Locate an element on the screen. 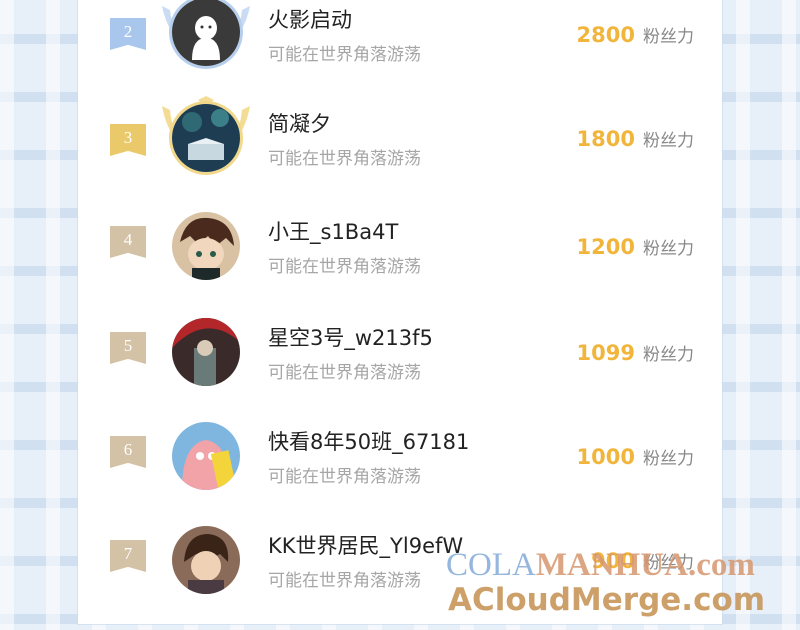 Image resolution: width=800 pixels, height=630 pixels. rank-number: 2 is located at coordinates (128, 31).